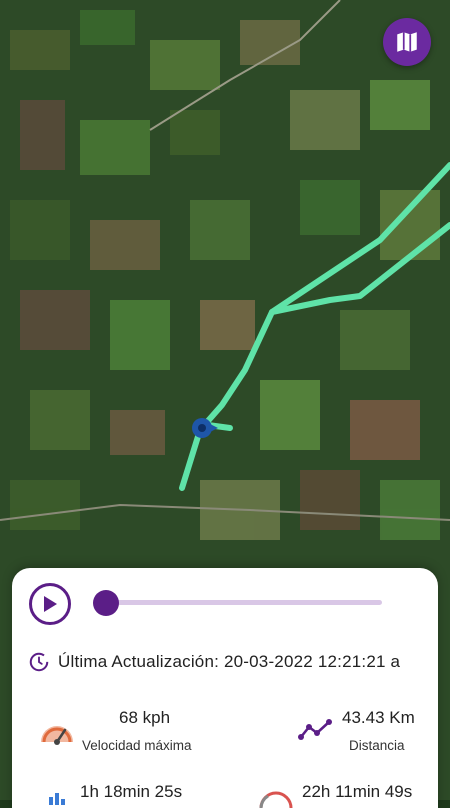  Describe the element at coordinates (57, 735) in the screenshot. I see `speedometer-icon` at that location.